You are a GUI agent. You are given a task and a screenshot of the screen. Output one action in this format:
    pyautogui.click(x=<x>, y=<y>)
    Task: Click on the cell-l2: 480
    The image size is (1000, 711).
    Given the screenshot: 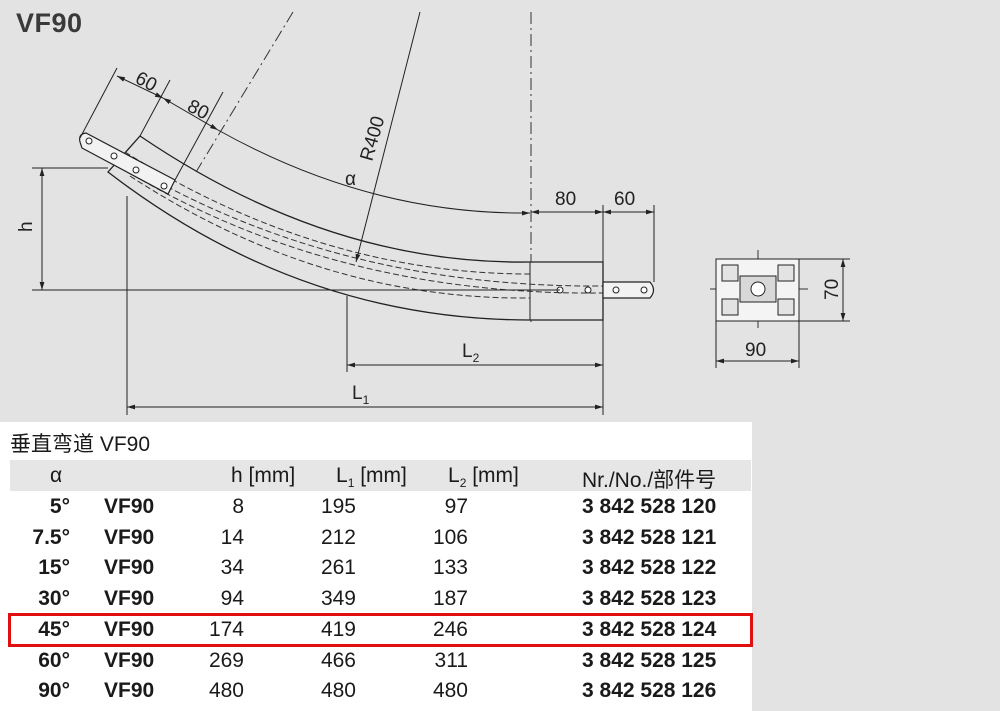 What is the action you would take?
    pyautogui.click(x=450, y=690)
    